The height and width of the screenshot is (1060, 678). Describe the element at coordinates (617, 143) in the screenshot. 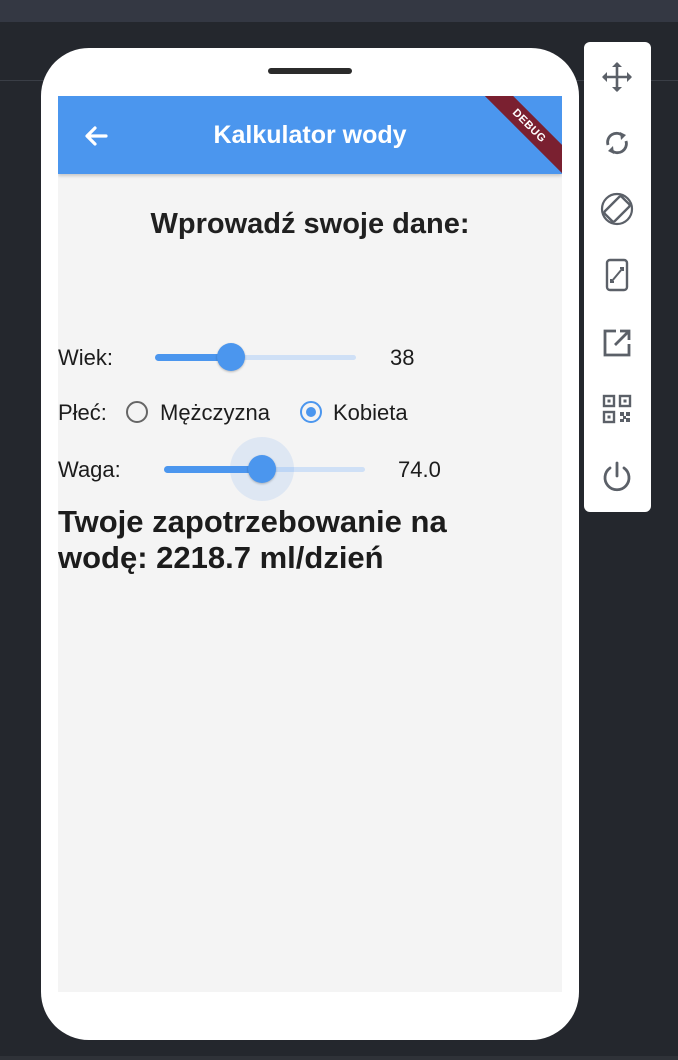

I see `rotate-icon` at that location.